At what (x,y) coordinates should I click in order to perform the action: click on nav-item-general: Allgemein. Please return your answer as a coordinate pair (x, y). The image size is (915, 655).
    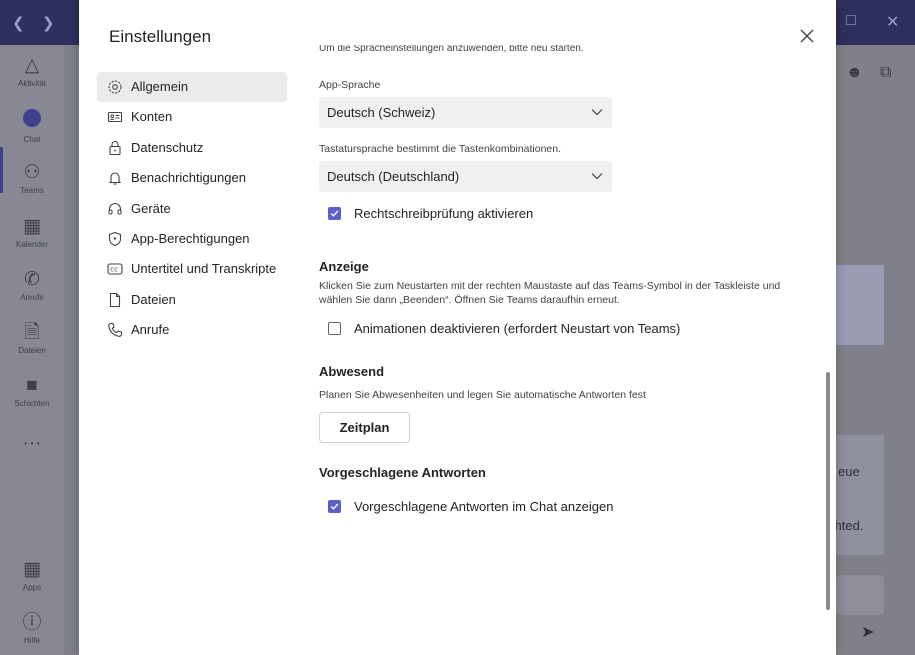
    Looking at the image, I should click on (192, 87).